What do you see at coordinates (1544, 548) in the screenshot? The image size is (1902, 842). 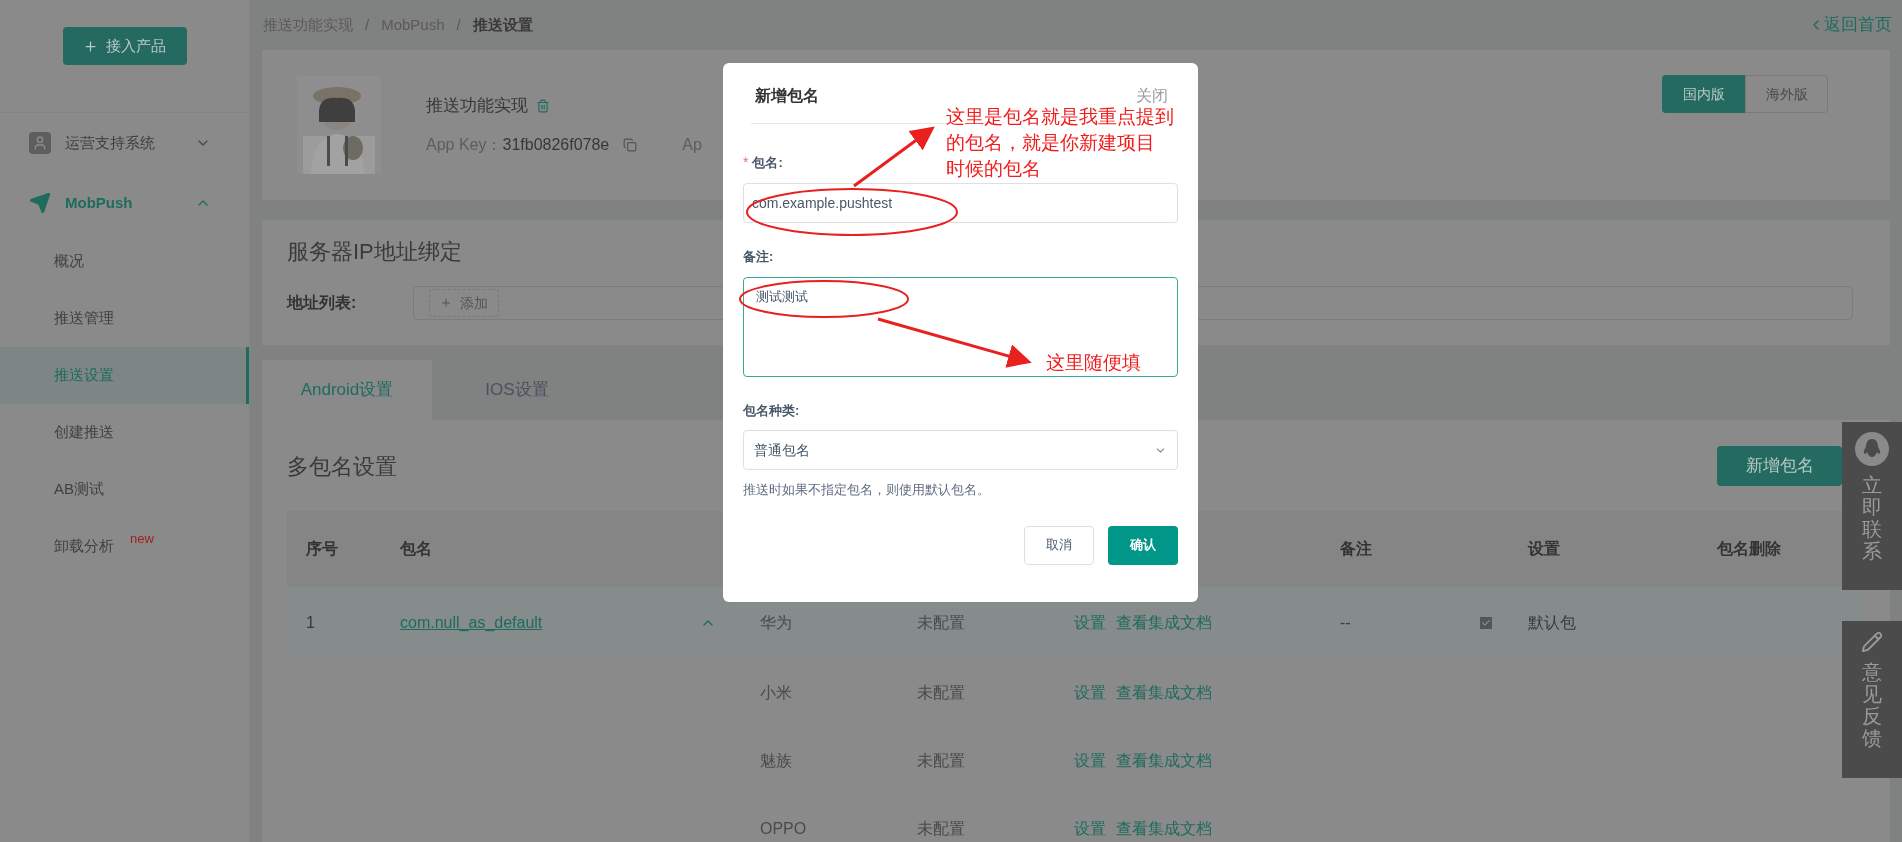 I see `column-header: 设置` at bounding box center [1544, 548].